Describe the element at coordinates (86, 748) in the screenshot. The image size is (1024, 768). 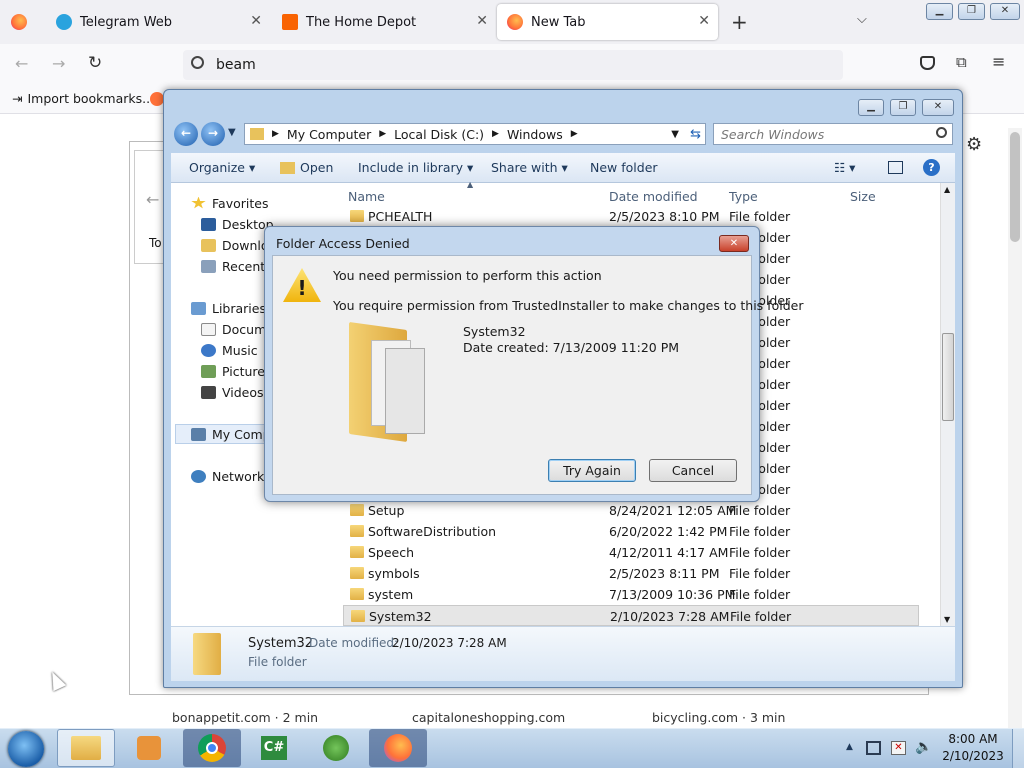
I see `taskbar-explorer` at that location.